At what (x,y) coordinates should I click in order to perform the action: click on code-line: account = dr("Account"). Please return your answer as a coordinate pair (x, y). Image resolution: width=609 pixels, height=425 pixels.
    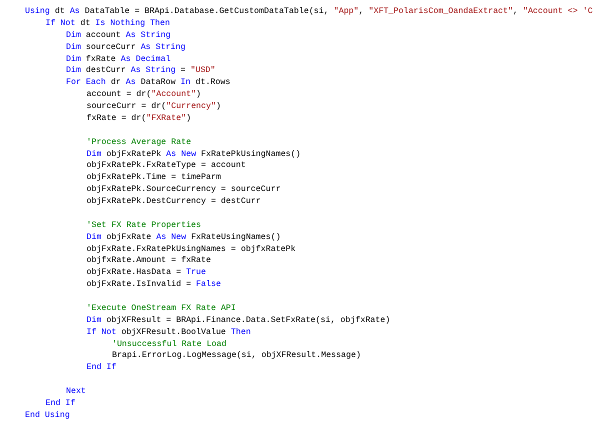
    Looking at the image, I should click on (144, 95).